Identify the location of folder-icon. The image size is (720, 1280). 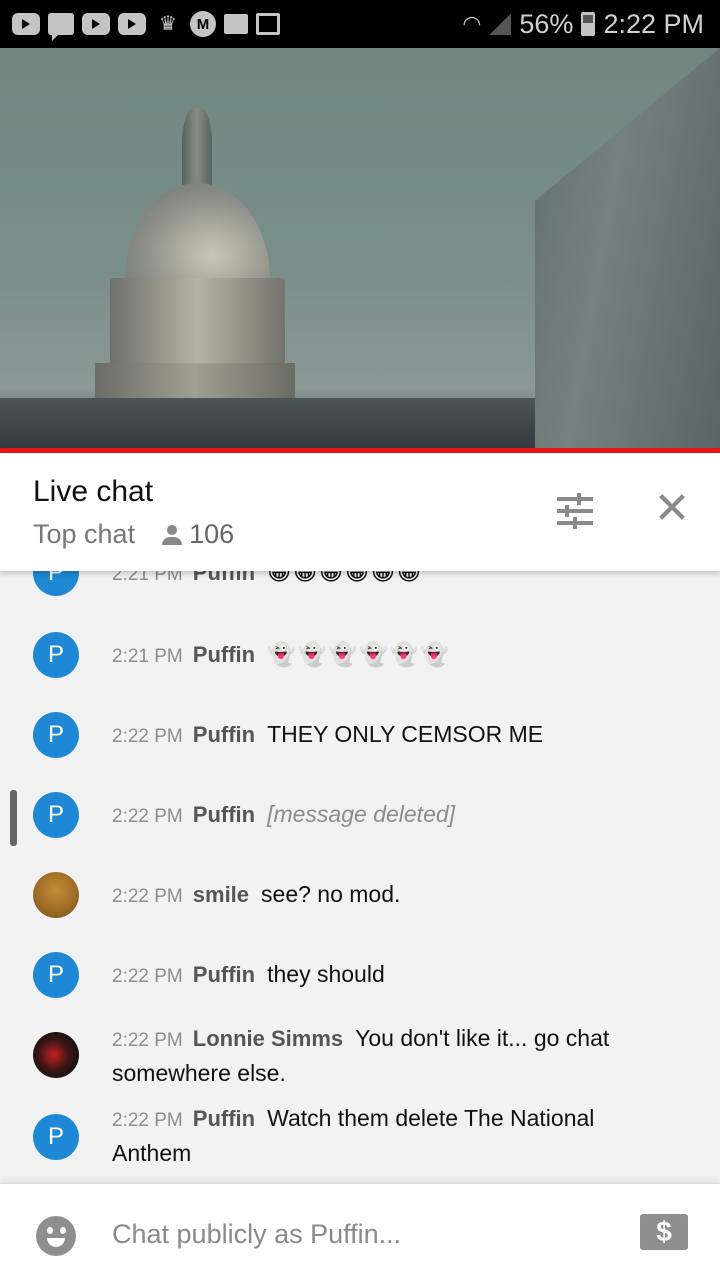
(236, 24).